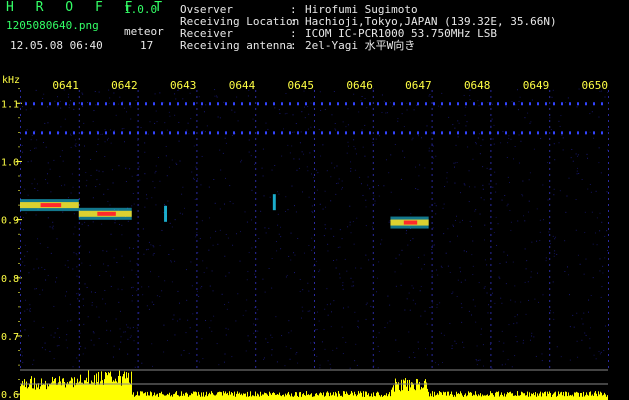 This screenshot has height=400, width=629. What do you see at coordinates (359, 85) in the screenshot?
I see `time-tick-label: 0646` at bounding box center [359, 85].